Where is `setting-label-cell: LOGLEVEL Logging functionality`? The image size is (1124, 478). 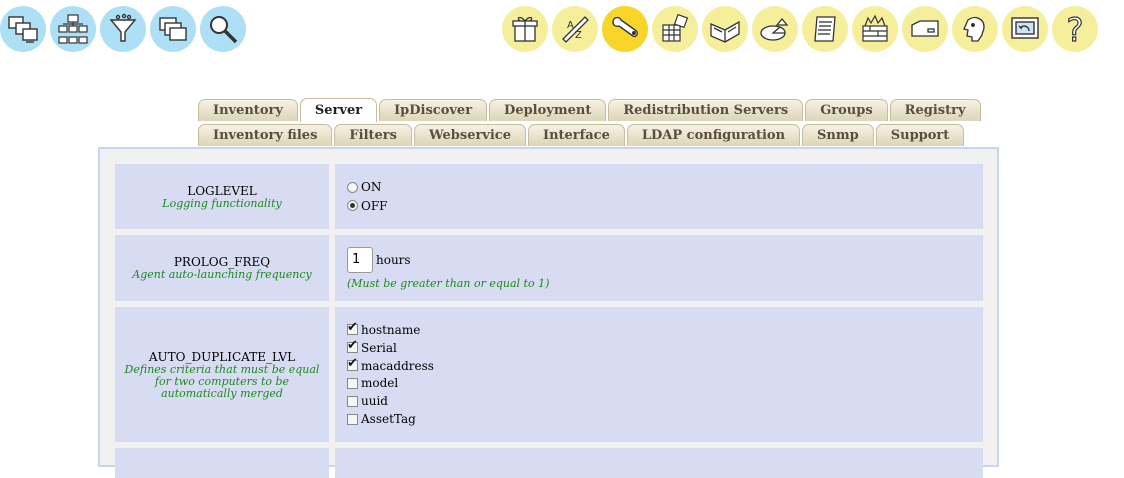 setting-label-cell: LOGLEVEL Logging functionality is located at coordinates (222, 196).